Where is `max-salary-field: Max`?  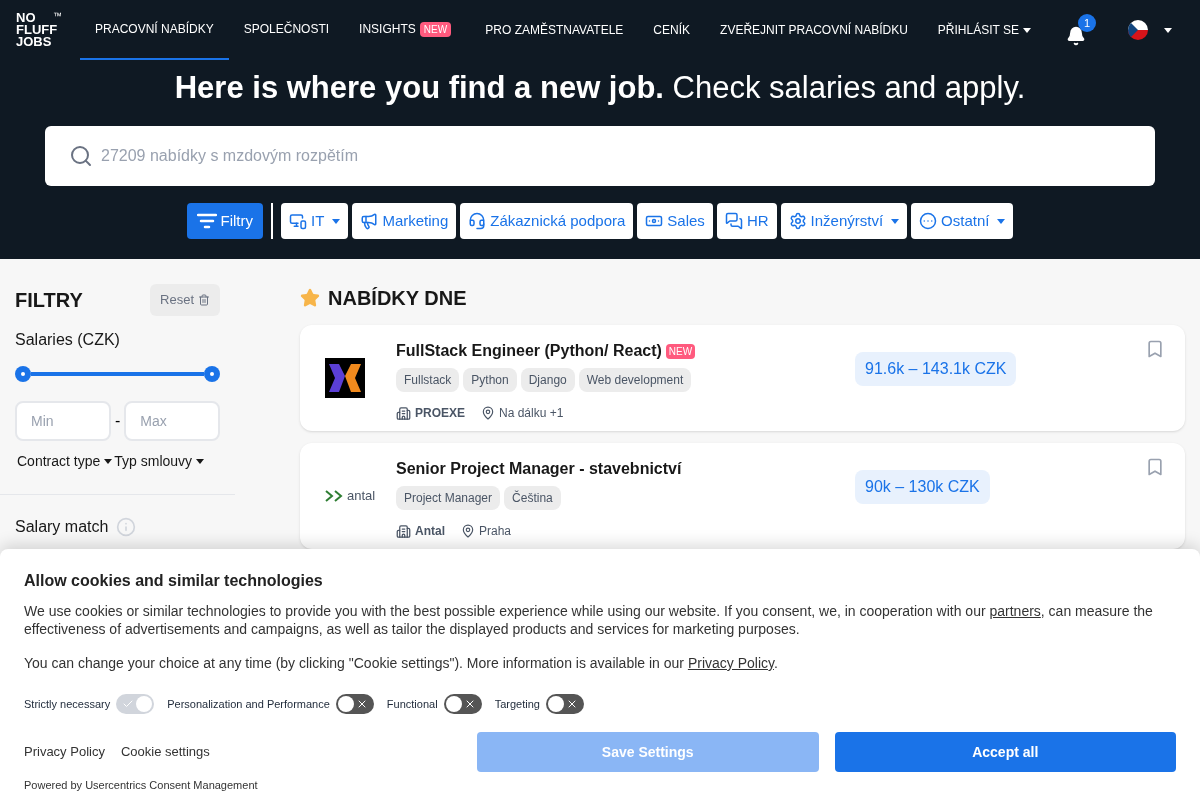 max-salary-field: Max is located at coordinates (172, 421).